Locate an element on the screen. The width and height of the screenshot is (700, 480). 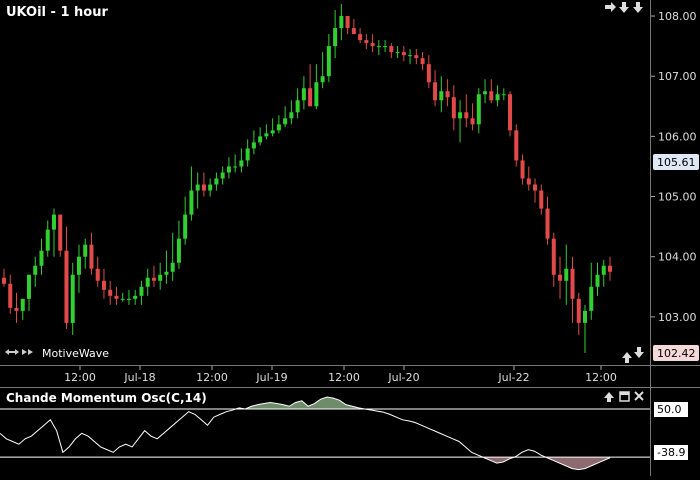
price-tick-label: 103.00 is located at coordinates (677, 317).